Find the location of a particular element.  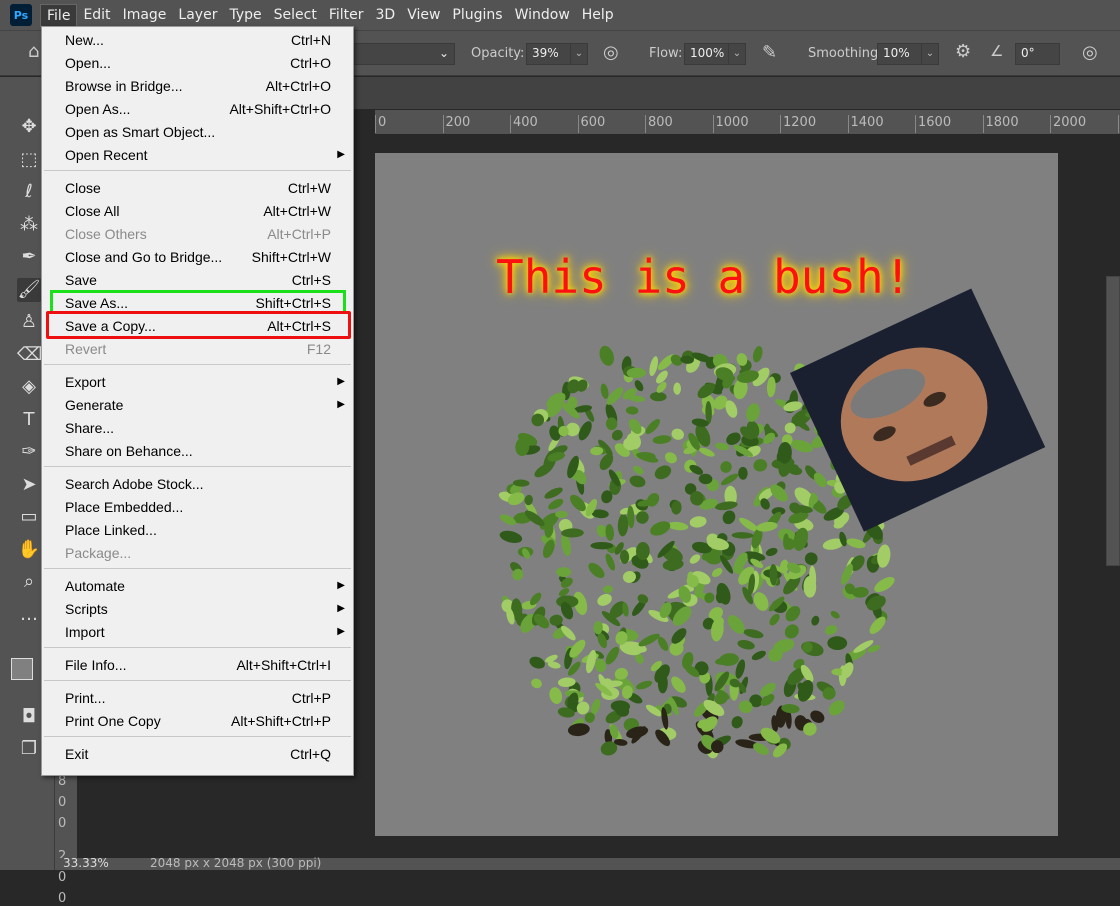

eraser-tool: ⌫ is located at coordinates (29, 355).